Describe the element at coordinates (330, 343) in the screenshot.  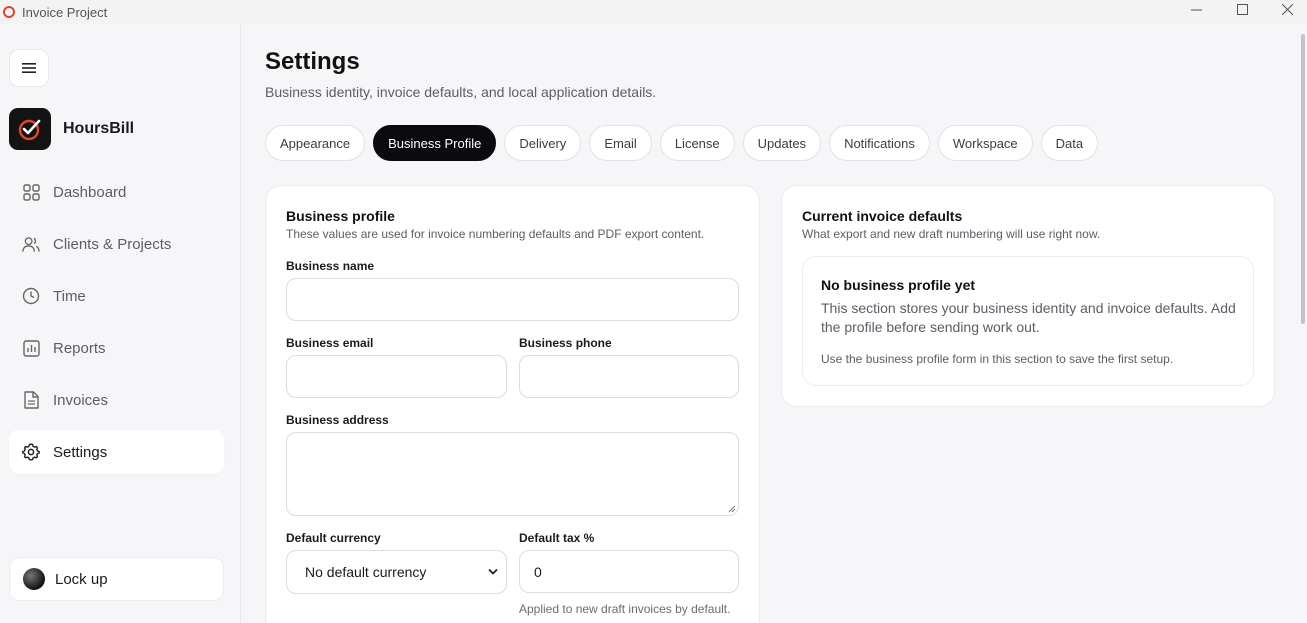
I see `business-email-label: Business email` at that location.